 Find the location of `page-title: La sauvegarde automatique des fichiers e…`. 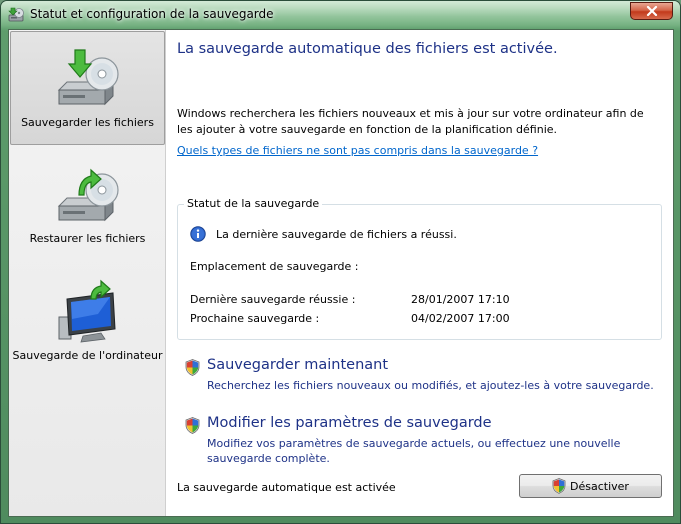

page-title: La sauvegarde automatique des fichiers e… is located at coordinates (367, 49).